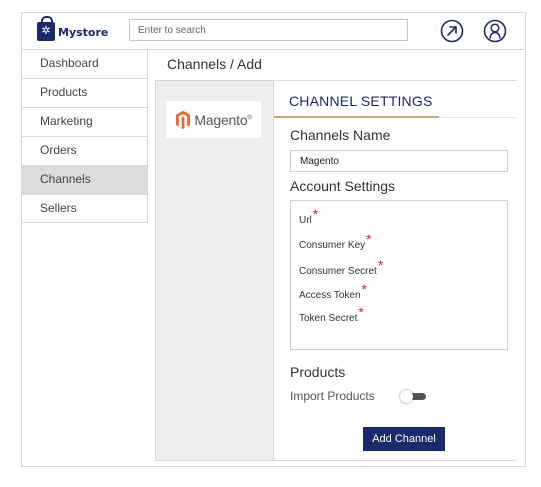 The width and height of the screenshot is (541, 487). What do you see at coordinates (84, 93) in the screenshot?
I see `sidebar-item-products: Products` at bounding box center [84, 93].